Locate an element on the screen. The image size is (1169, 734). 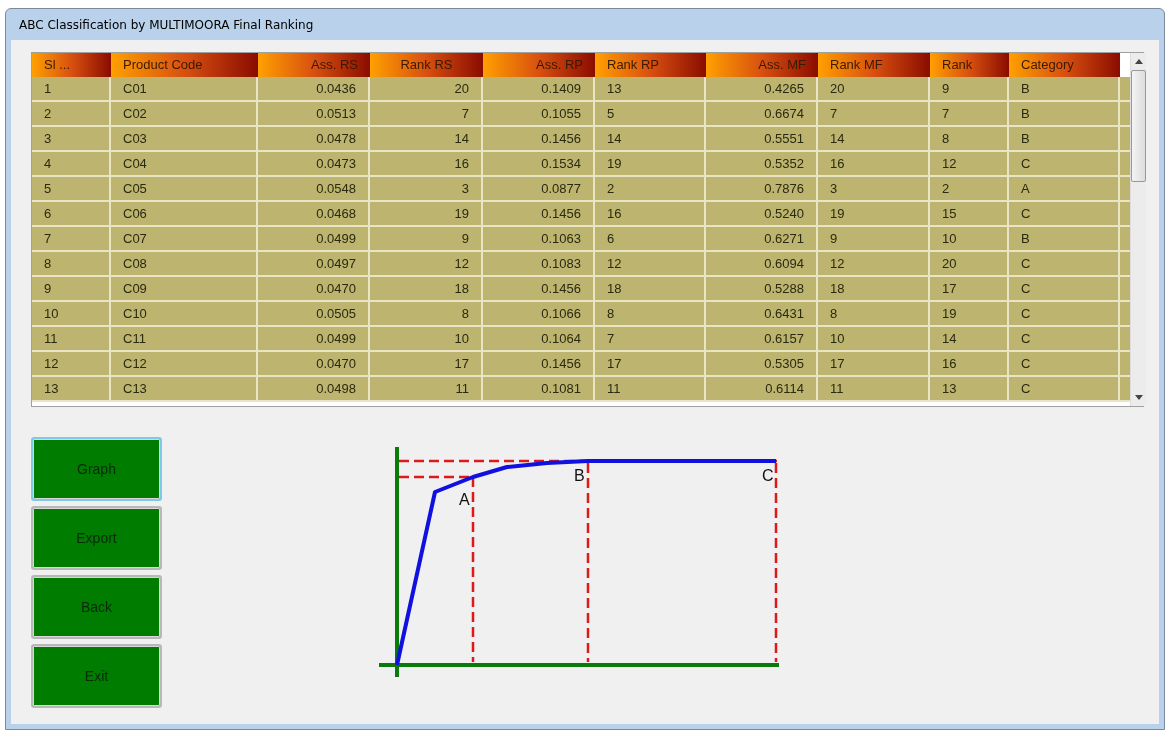
table-cell: 0.1063 is located at coordinates (539, 239).